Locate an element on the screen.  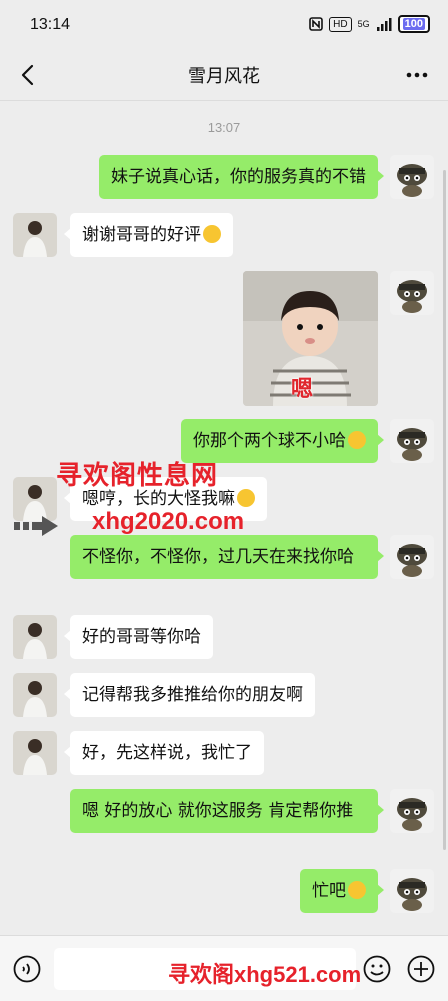
message-text: 不怪你，不怪你，过几天在来找你哈 is located at coordinates (218, 557).